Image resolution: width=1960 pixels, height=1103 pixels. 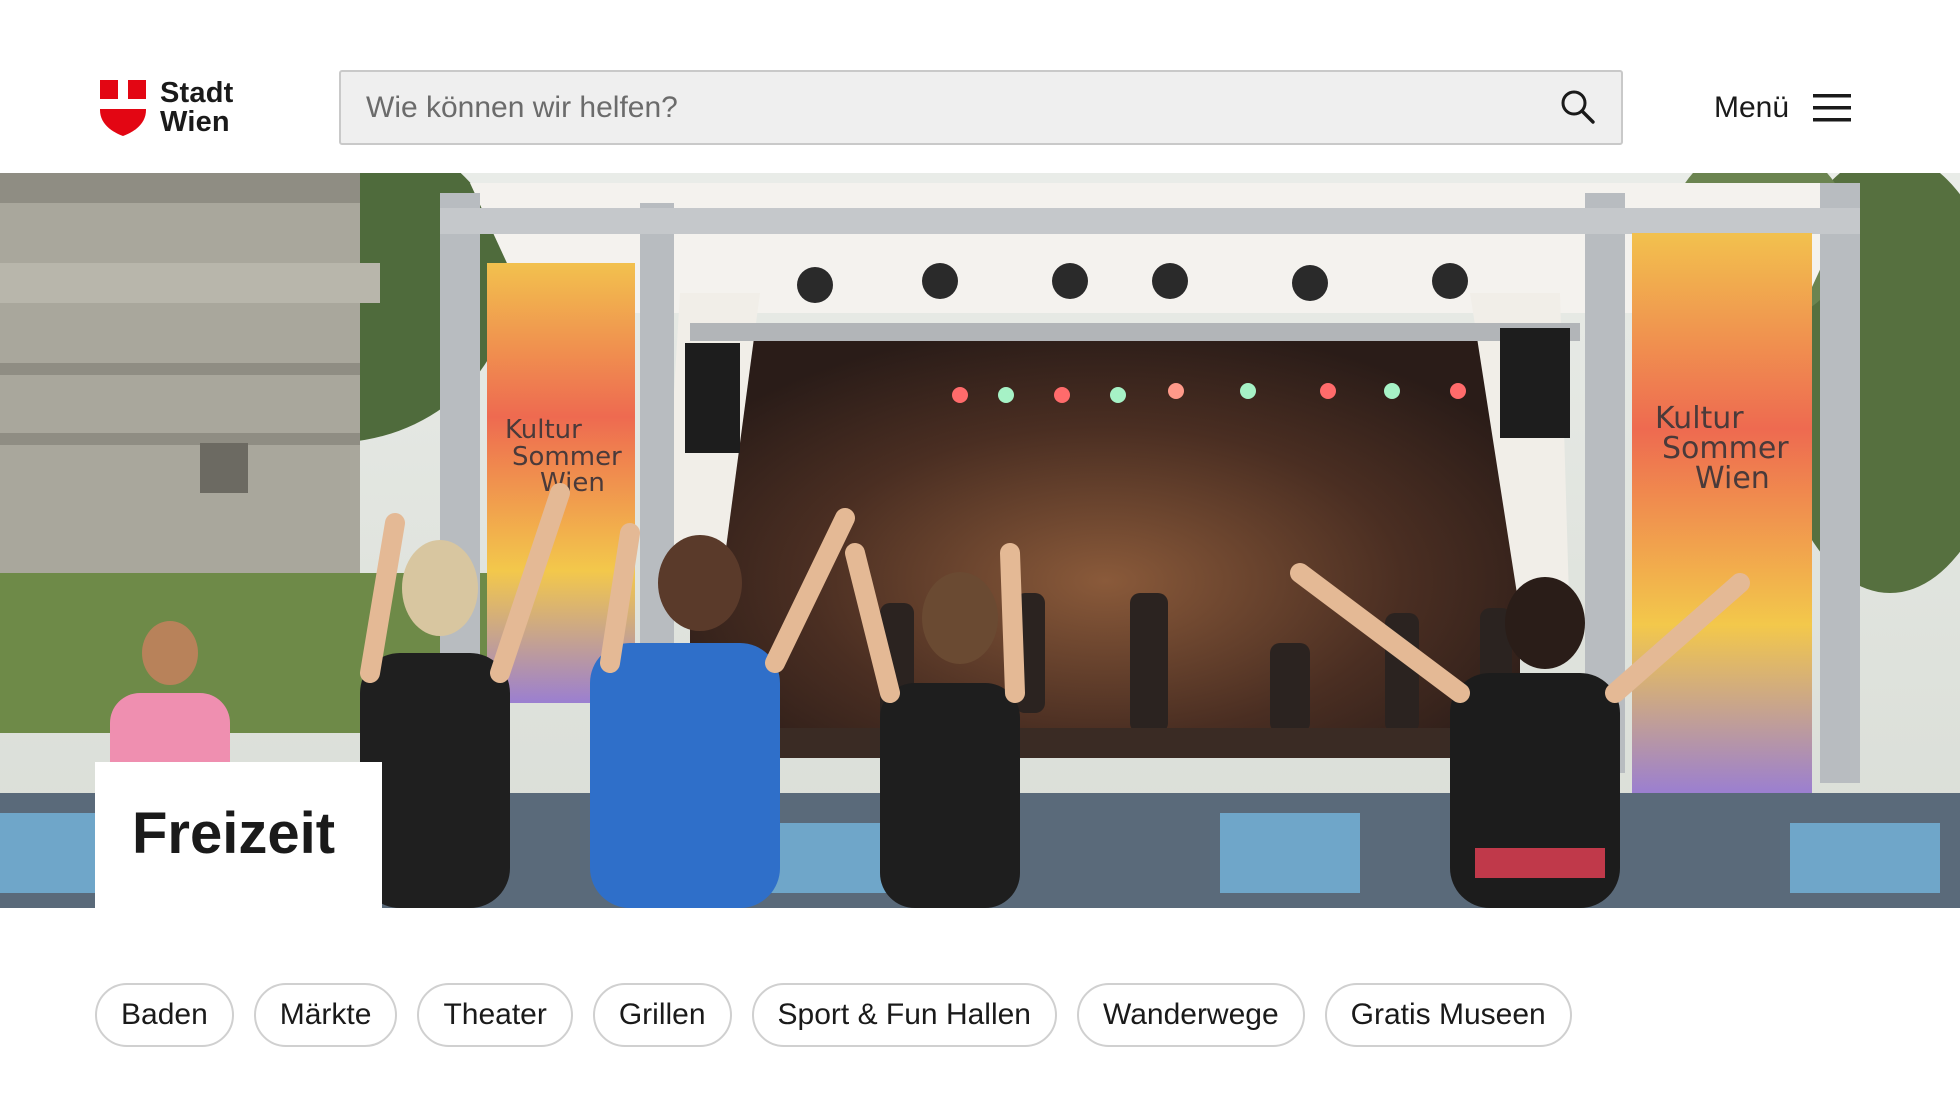 What do you see at coordinates (197, 93) in the screenshot?
I see `logo-line-1: Stadt` at bounding box center [197, 93].